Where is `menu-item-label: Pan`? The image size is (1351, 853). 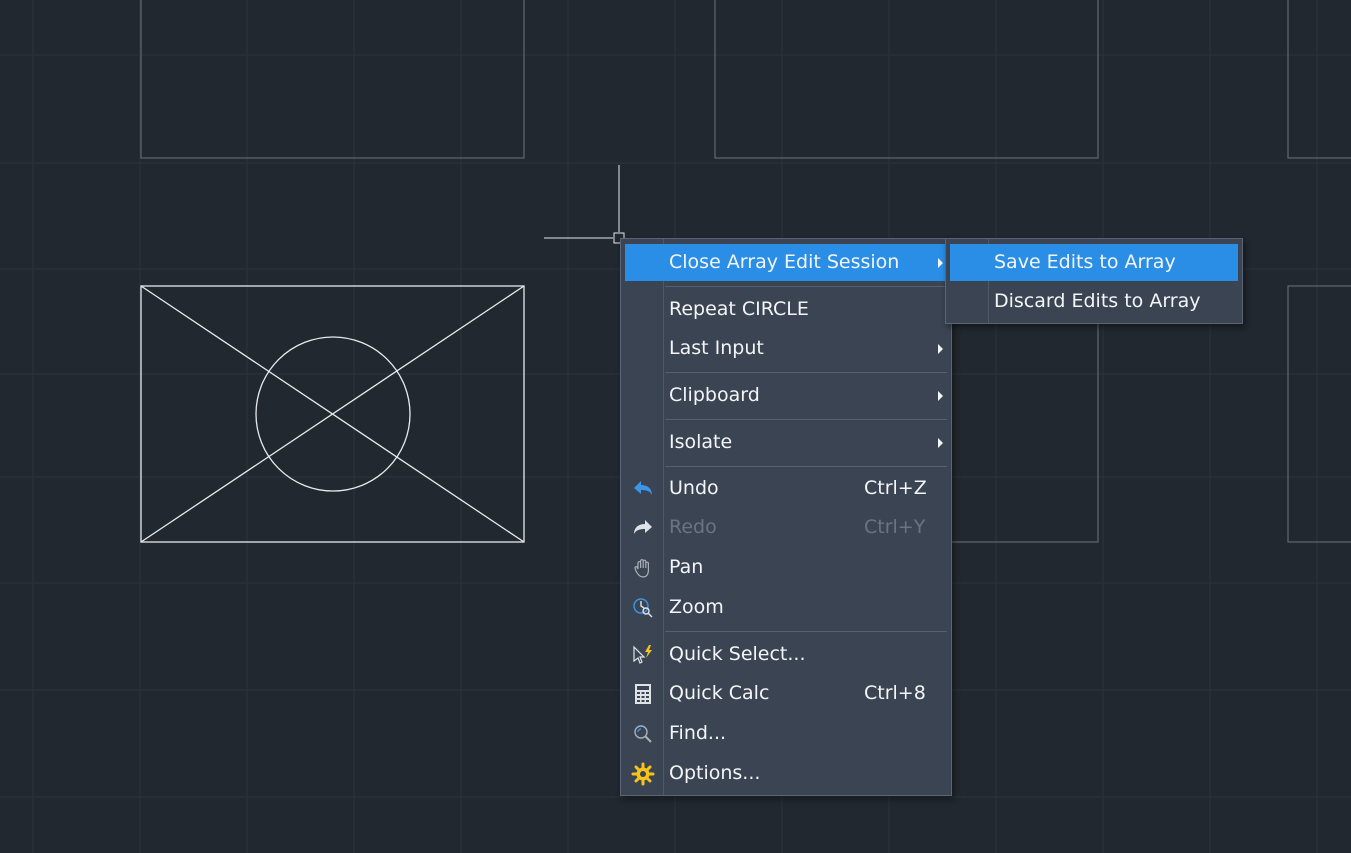
menu-item-label: Pan is located at coordinates (686, 567).